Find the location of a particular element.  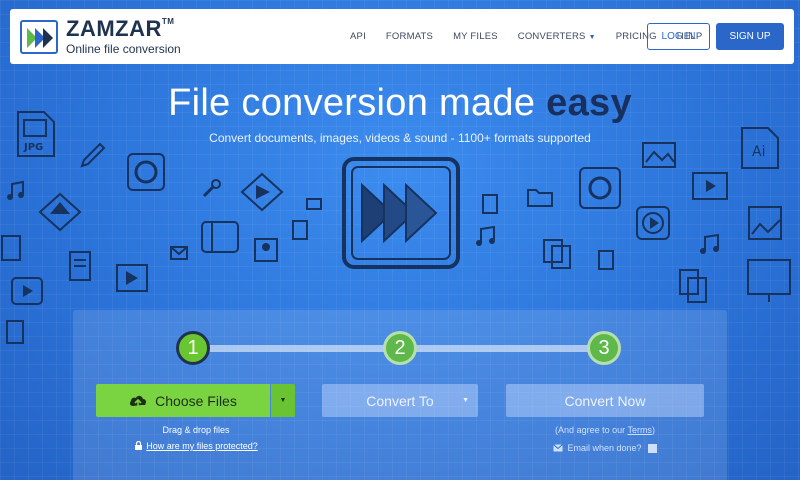

file-stack-icon is located at coordinates (11, 248).